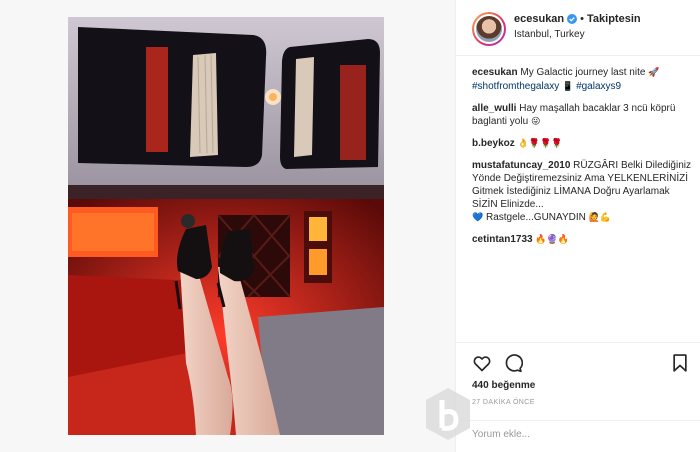  What do you see at coordinates (503, 385) in the screenshot?
I see `likes-count: 440 beğenme` at bounding box center [503, 385].